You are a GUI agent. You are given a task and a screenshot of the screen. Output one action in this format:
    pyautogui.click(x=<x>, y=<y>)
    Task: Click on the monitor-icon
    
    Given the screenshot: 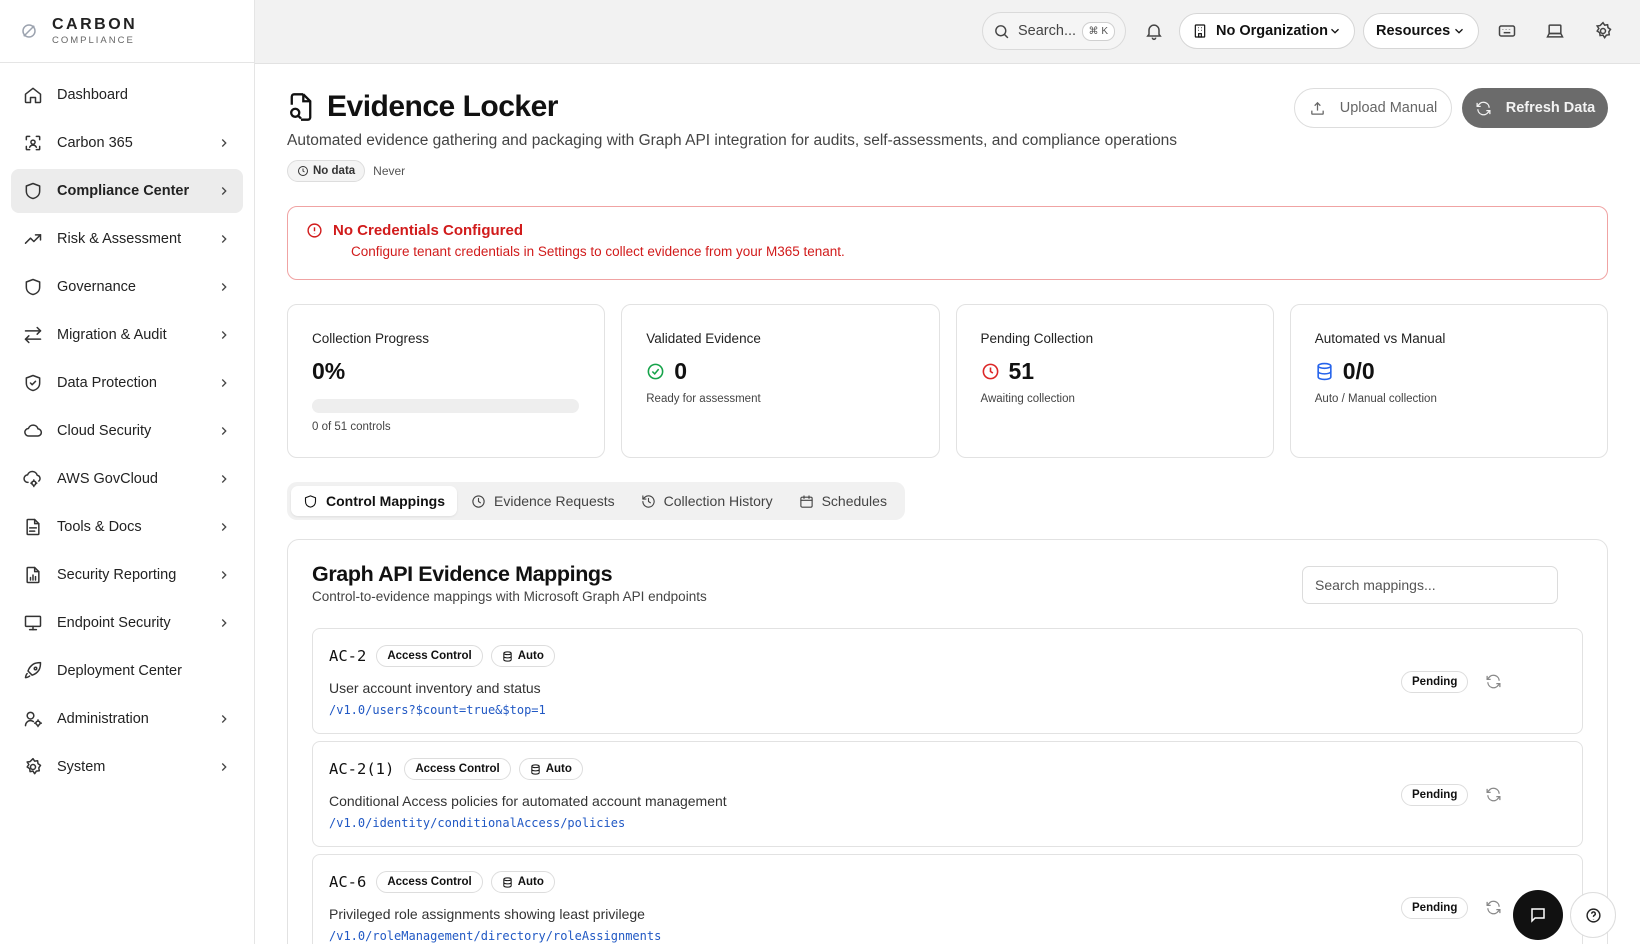 What is the action you would take?
    pyautogui.click(x=33, y=623)
    